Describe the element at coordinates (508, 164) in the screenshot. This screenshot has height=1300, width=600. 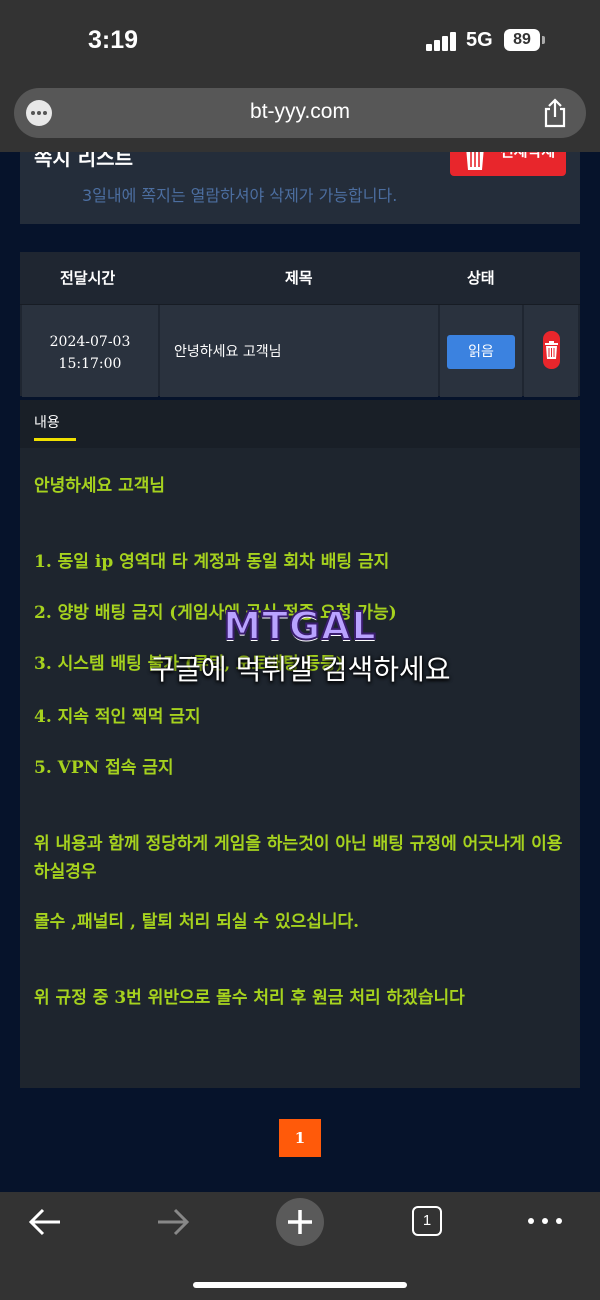
I see `delete-all-button: 전체삭제` at that location.